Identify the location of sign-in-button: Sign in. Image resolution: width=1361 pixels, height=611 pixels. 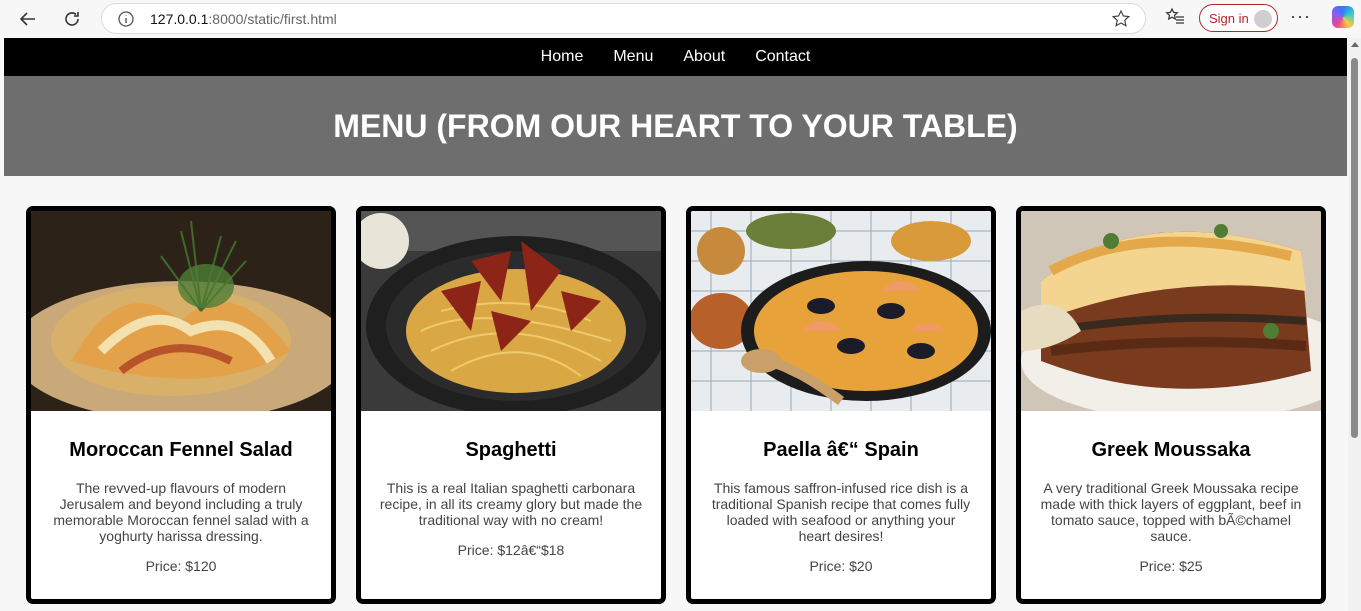
(1238, 18).